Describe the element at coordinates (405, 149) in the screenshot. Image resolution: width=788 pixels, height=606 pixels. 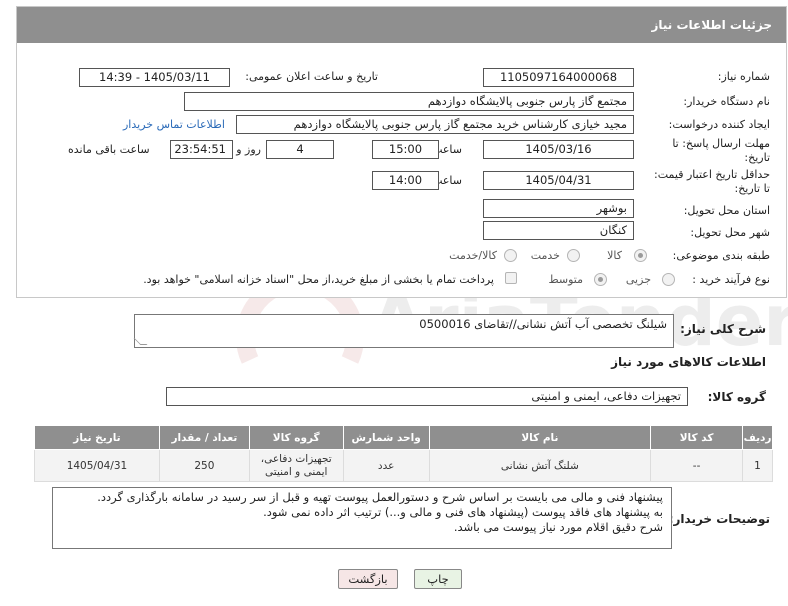
I see `reply-deadline-time-field: 15:00` at that location.